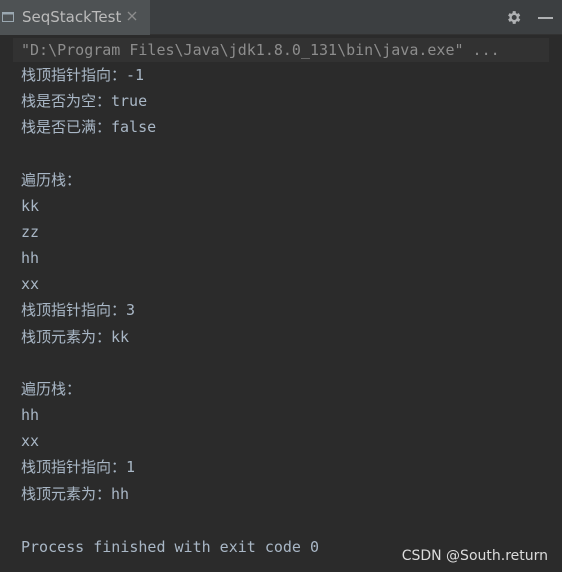 This screenshot has width=562, height=572. Describe the element at coordinates (83, 75) in the screenshot. I see `console-line: 栈顶指针指向：-1` at that location.